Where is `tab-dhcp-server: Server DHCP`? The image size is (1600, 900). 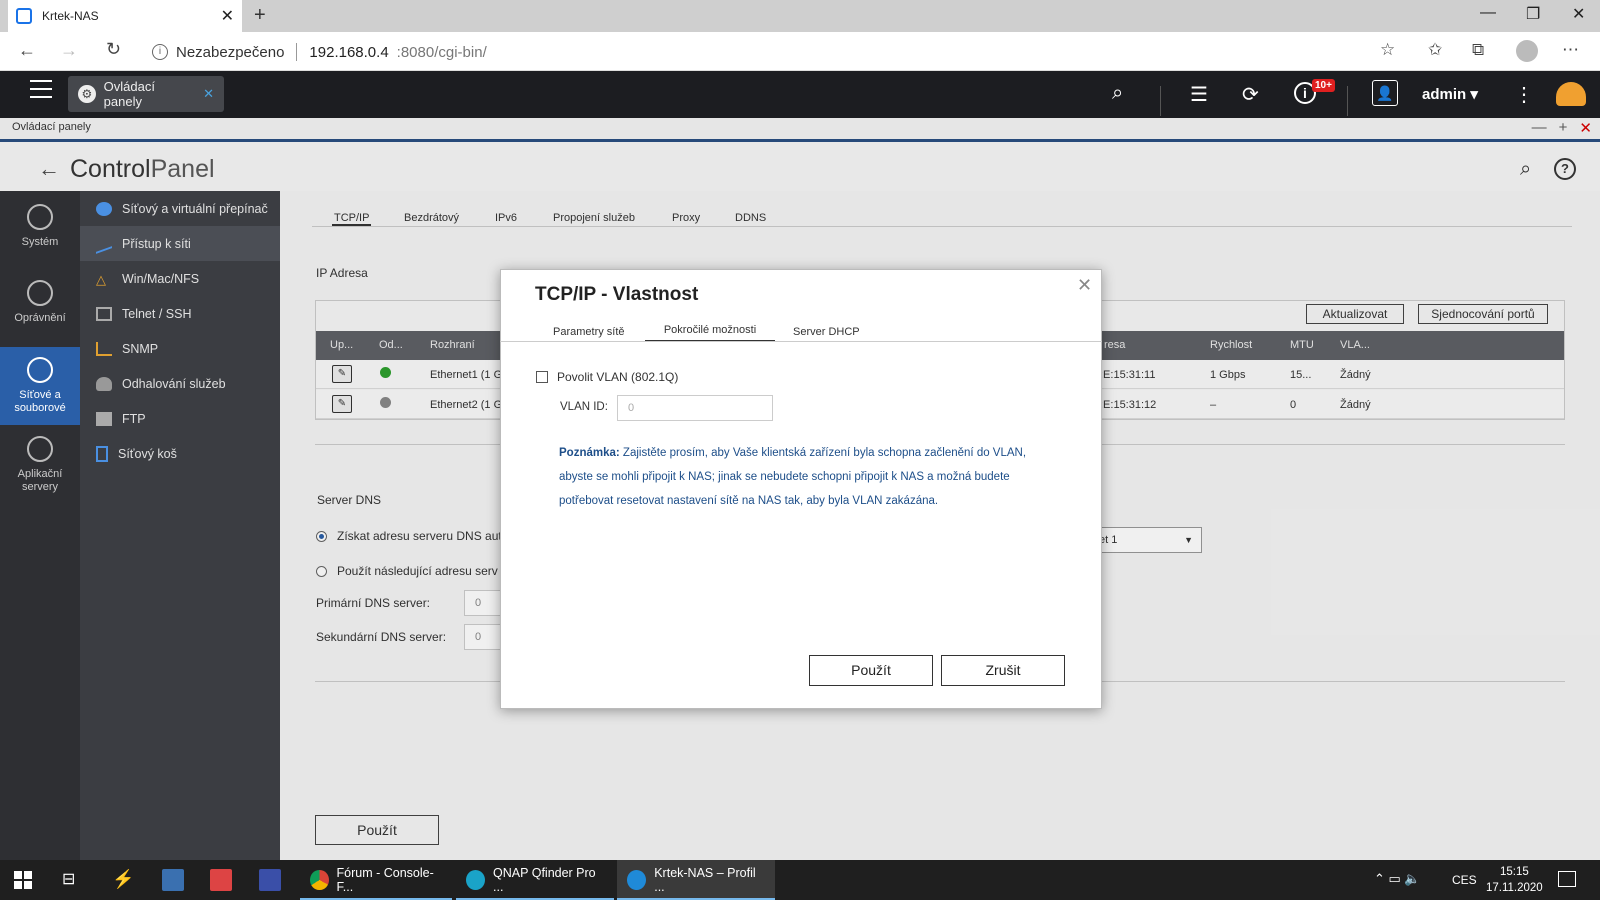 tab-dhcp-server: Server DHCP is located at coordinates (826, 332).